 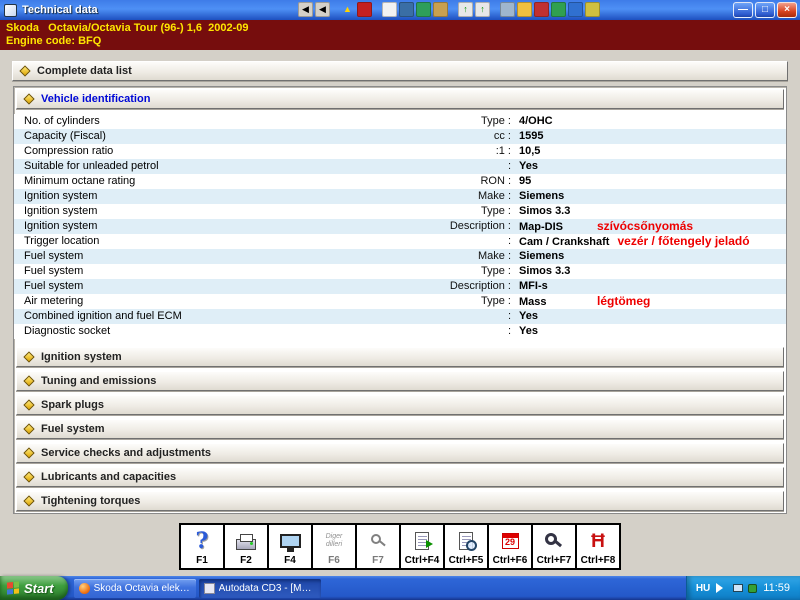 I want to click on row-parameter: Description :, so click(x=480, y=286).